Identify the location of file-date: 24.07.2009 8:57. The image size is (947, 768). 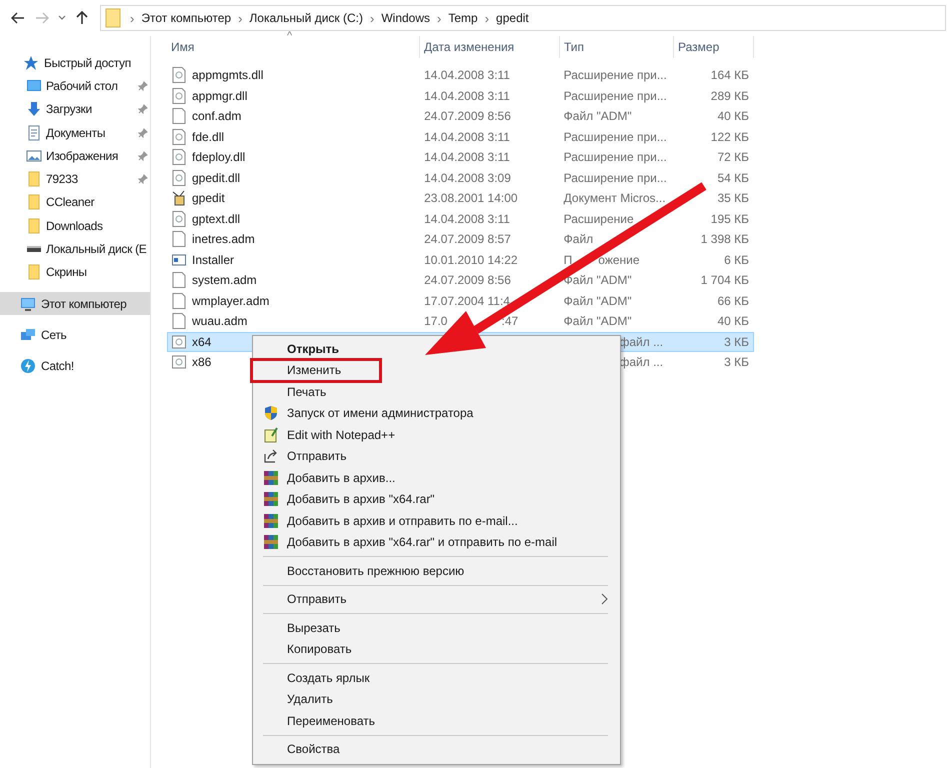
(467, 239).